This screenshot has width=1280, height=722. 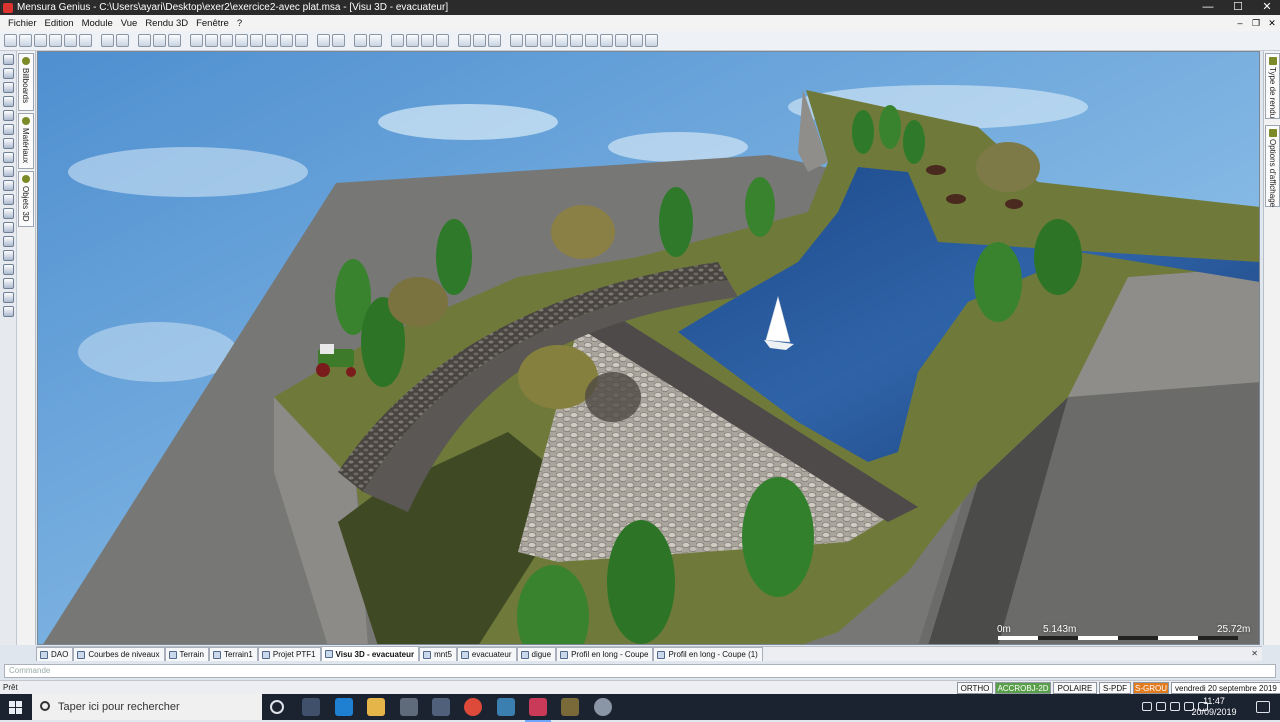 I want to click on tilt-up-icon, so click(x=636, y=40).